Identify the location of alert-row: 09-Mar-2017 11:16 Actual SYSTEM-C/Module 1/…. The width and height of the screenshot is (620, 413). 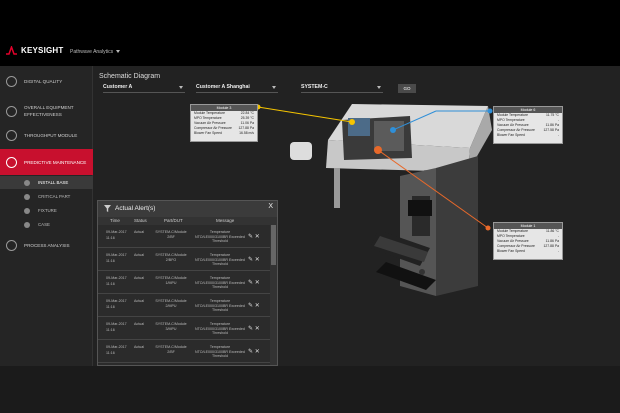
(184, 283).